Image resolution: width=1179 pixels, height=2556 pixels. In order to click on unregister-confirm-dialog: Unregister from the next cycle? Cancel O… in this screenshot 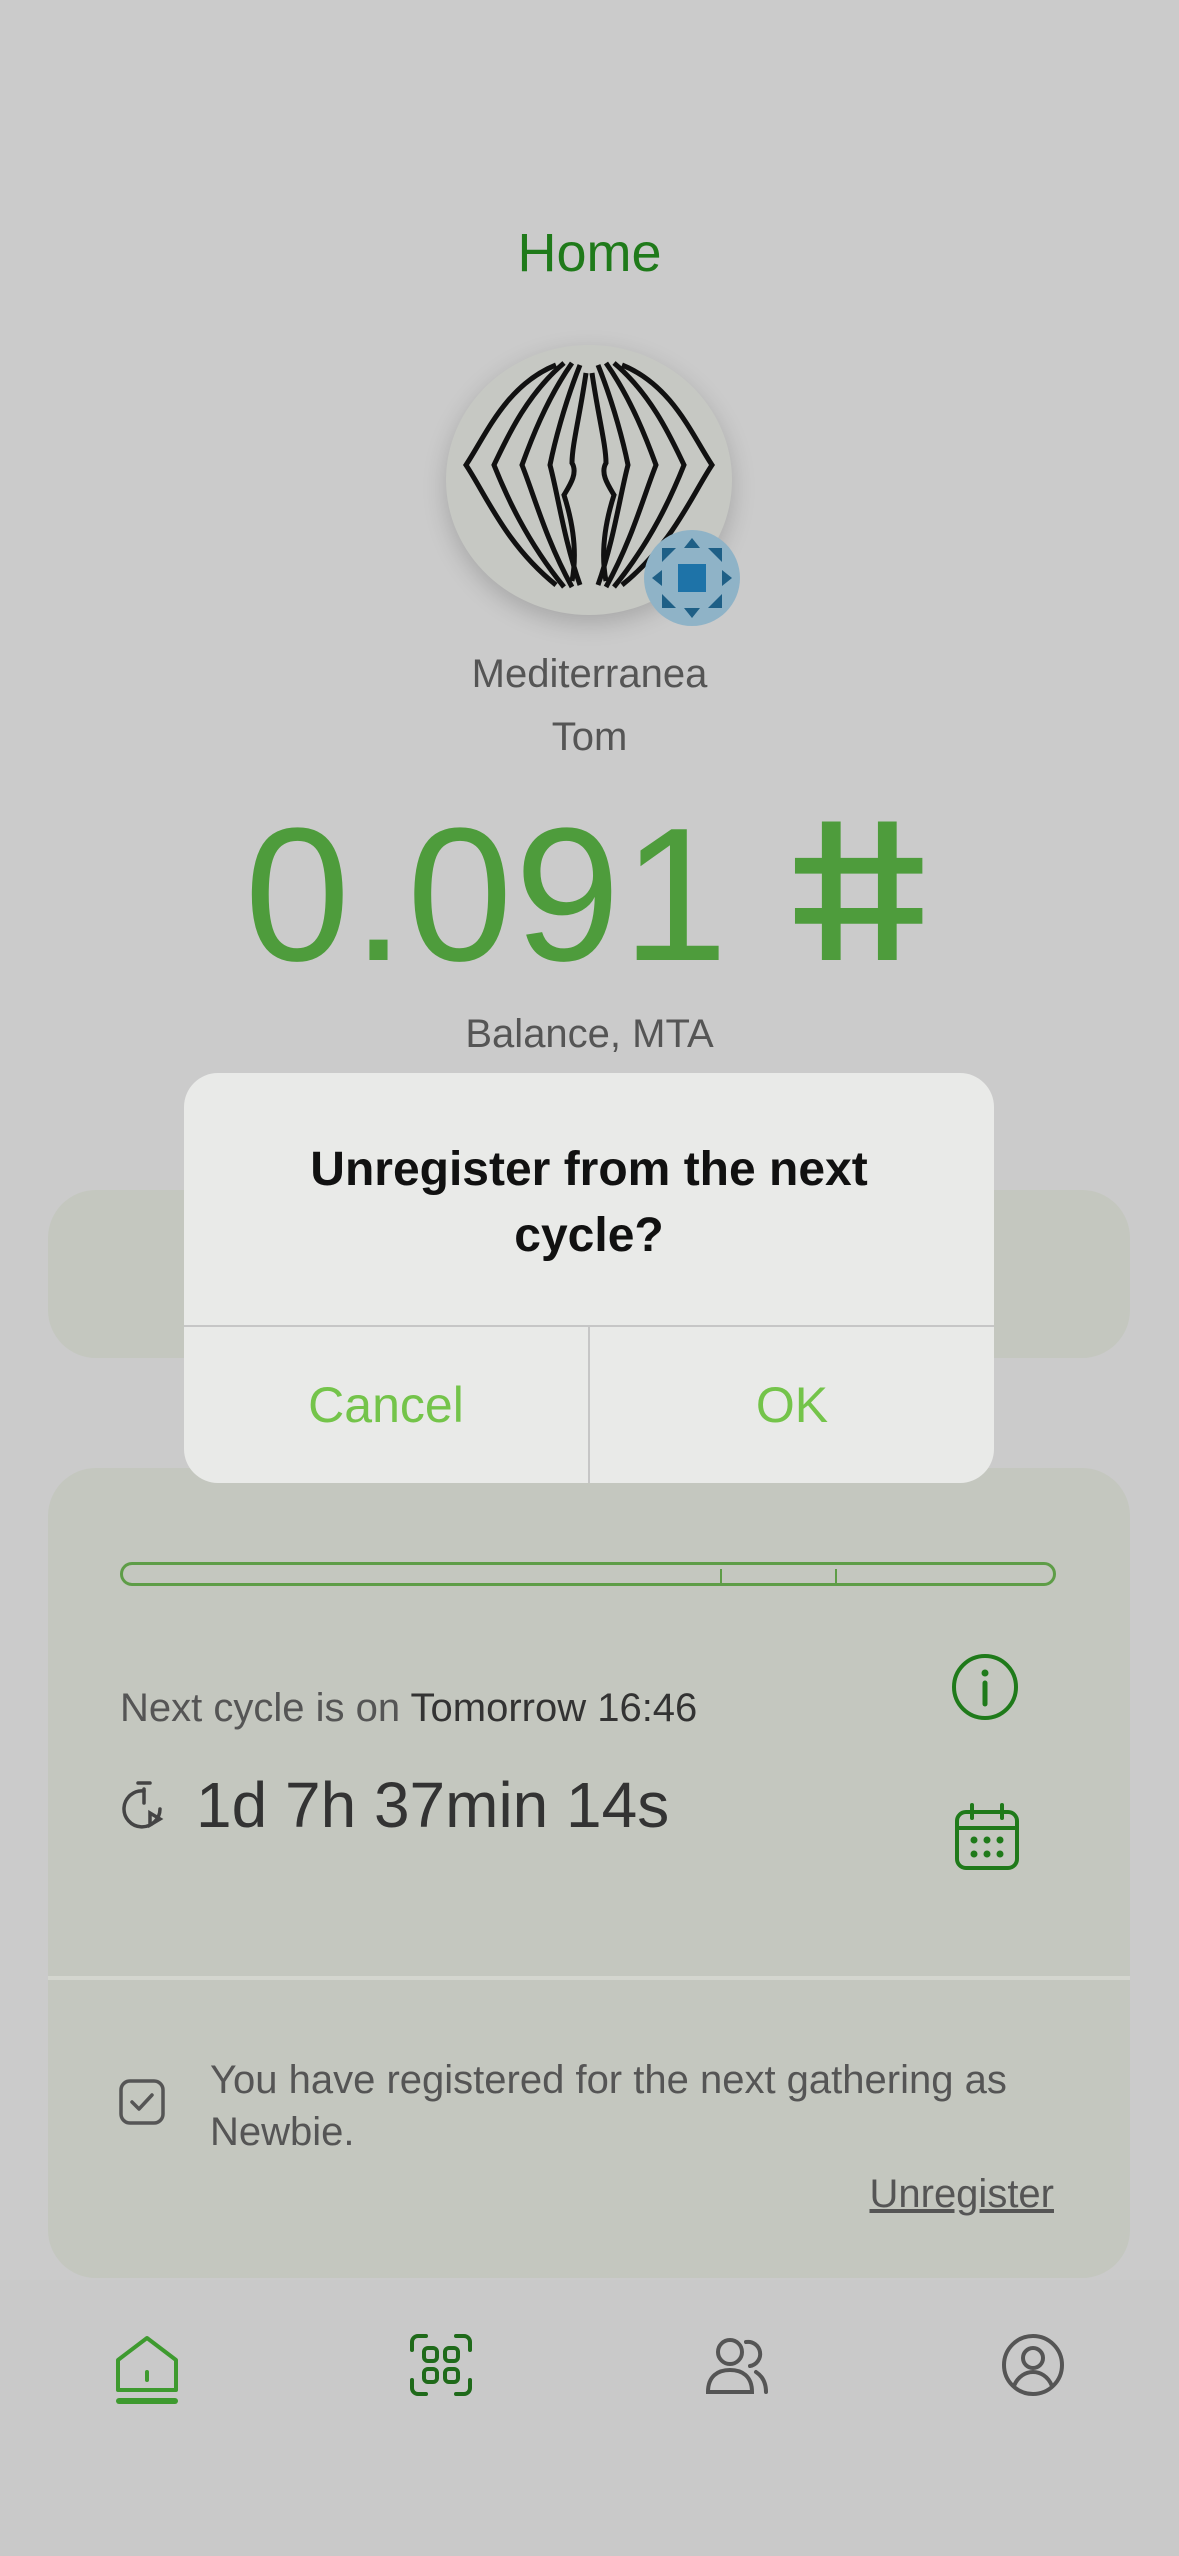, I will do `click(589, 1278)`.